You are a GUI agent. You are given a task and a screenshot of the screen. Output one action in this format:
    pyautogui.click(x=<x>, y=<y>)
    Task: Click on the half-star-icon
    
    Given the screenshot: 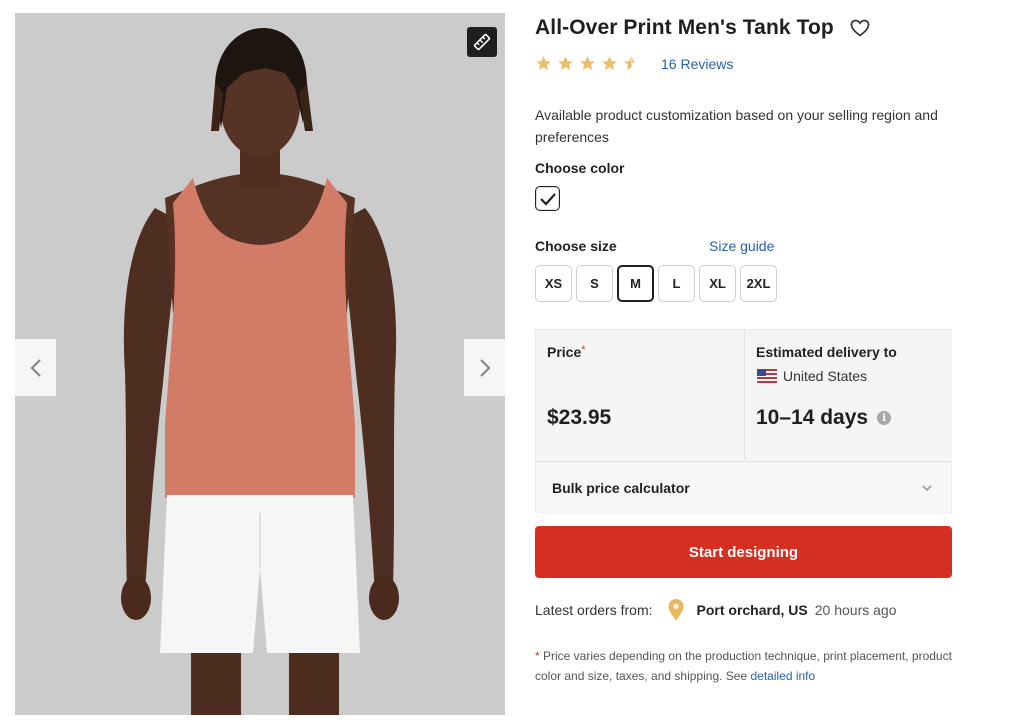 What is the action you would take?
    pyautogui.click(x=630, y=63)
    